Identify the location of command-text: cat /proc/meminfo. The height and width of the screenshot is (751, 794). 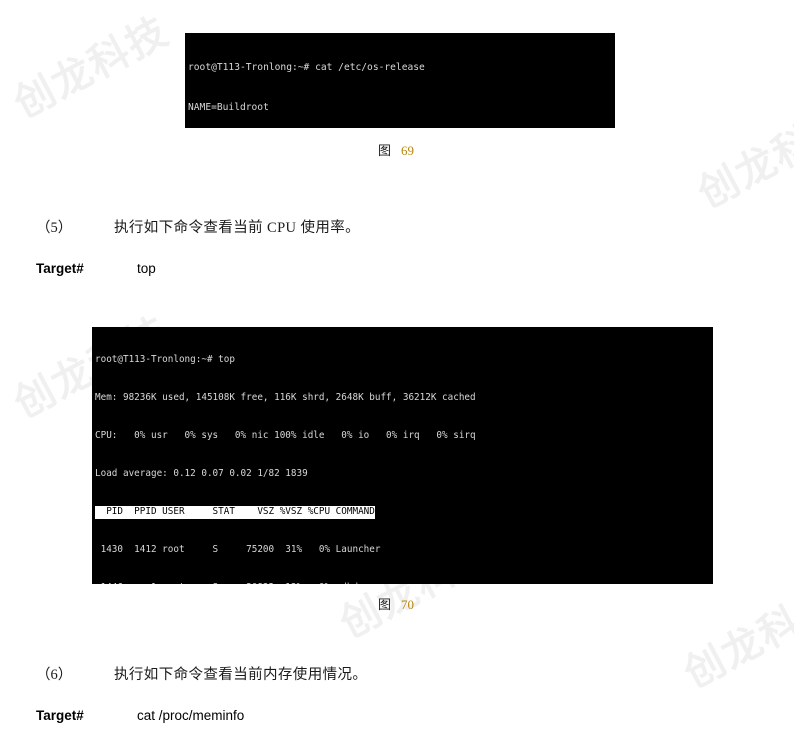
(191, 715).